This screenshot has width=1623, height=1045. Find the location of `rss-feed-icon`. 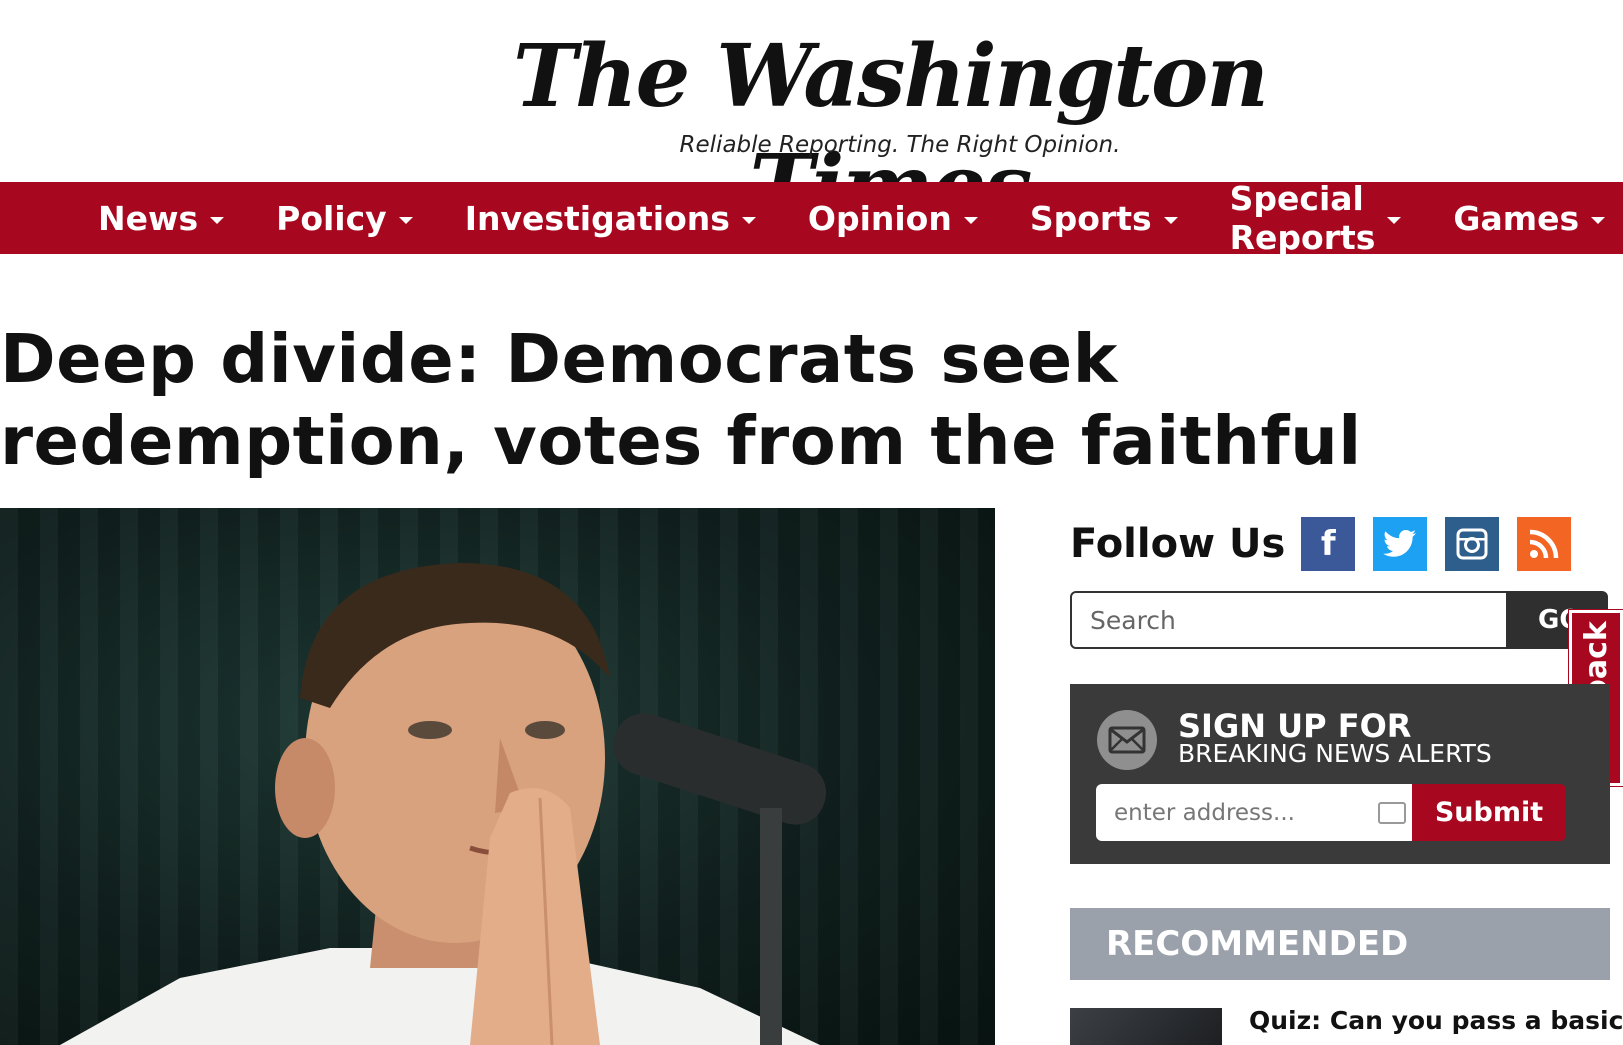

rss-feed-icon is located at coordinates (1544, 544).